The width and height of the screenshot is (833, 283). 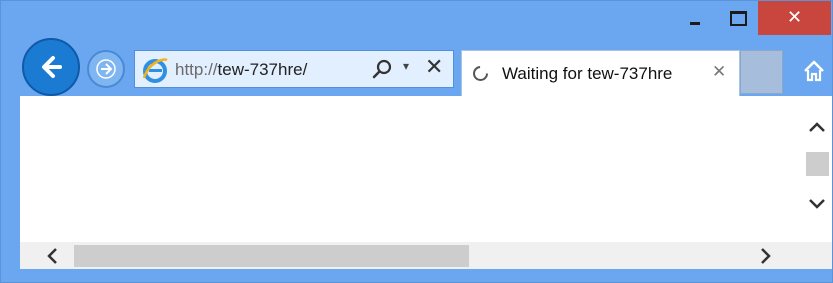 I want to click on new-tab-button, so click(x=761, y=72).